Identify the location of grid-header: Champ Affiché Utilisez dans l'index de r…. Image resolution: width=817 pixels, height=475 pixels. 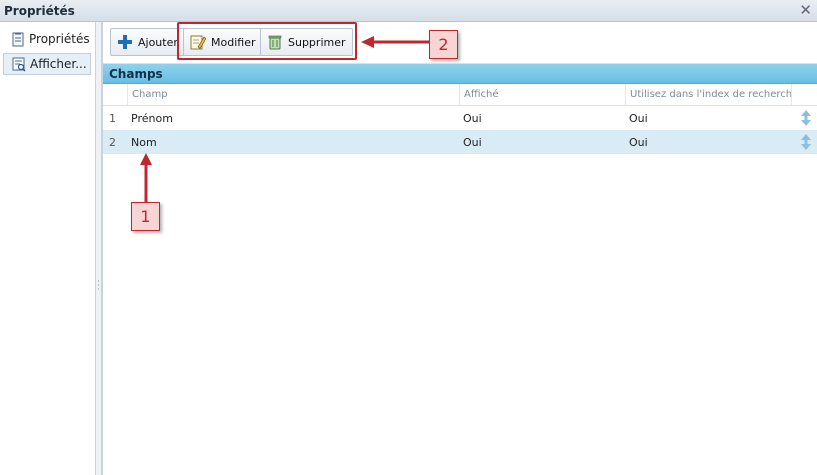
(460, 95).